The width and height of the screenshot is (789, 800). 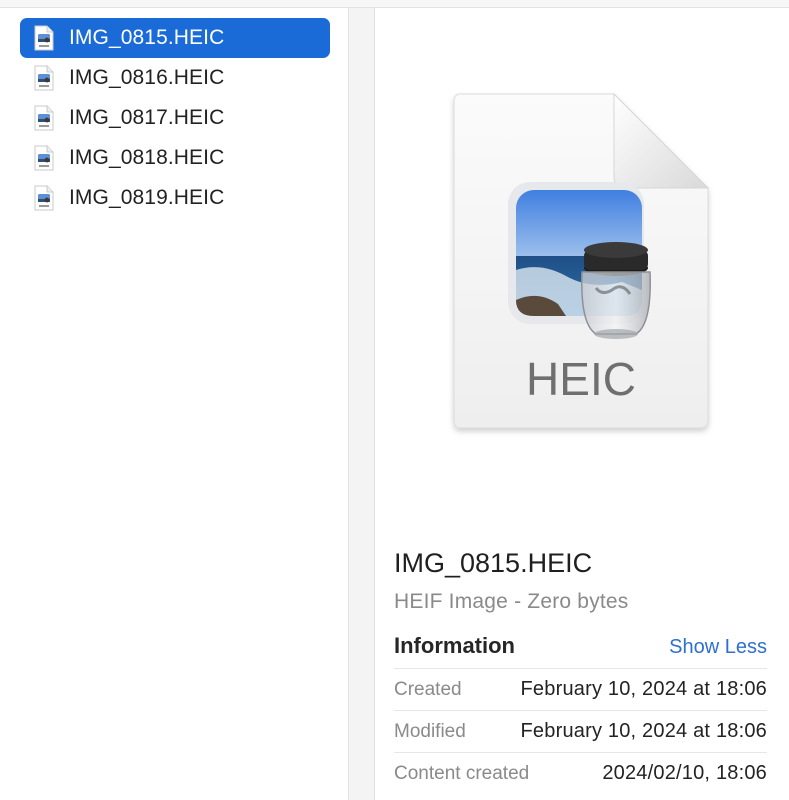 I want to click on info-row-content-created: Content created 2024/02/10, 18:06, so click(x=580, y=773).